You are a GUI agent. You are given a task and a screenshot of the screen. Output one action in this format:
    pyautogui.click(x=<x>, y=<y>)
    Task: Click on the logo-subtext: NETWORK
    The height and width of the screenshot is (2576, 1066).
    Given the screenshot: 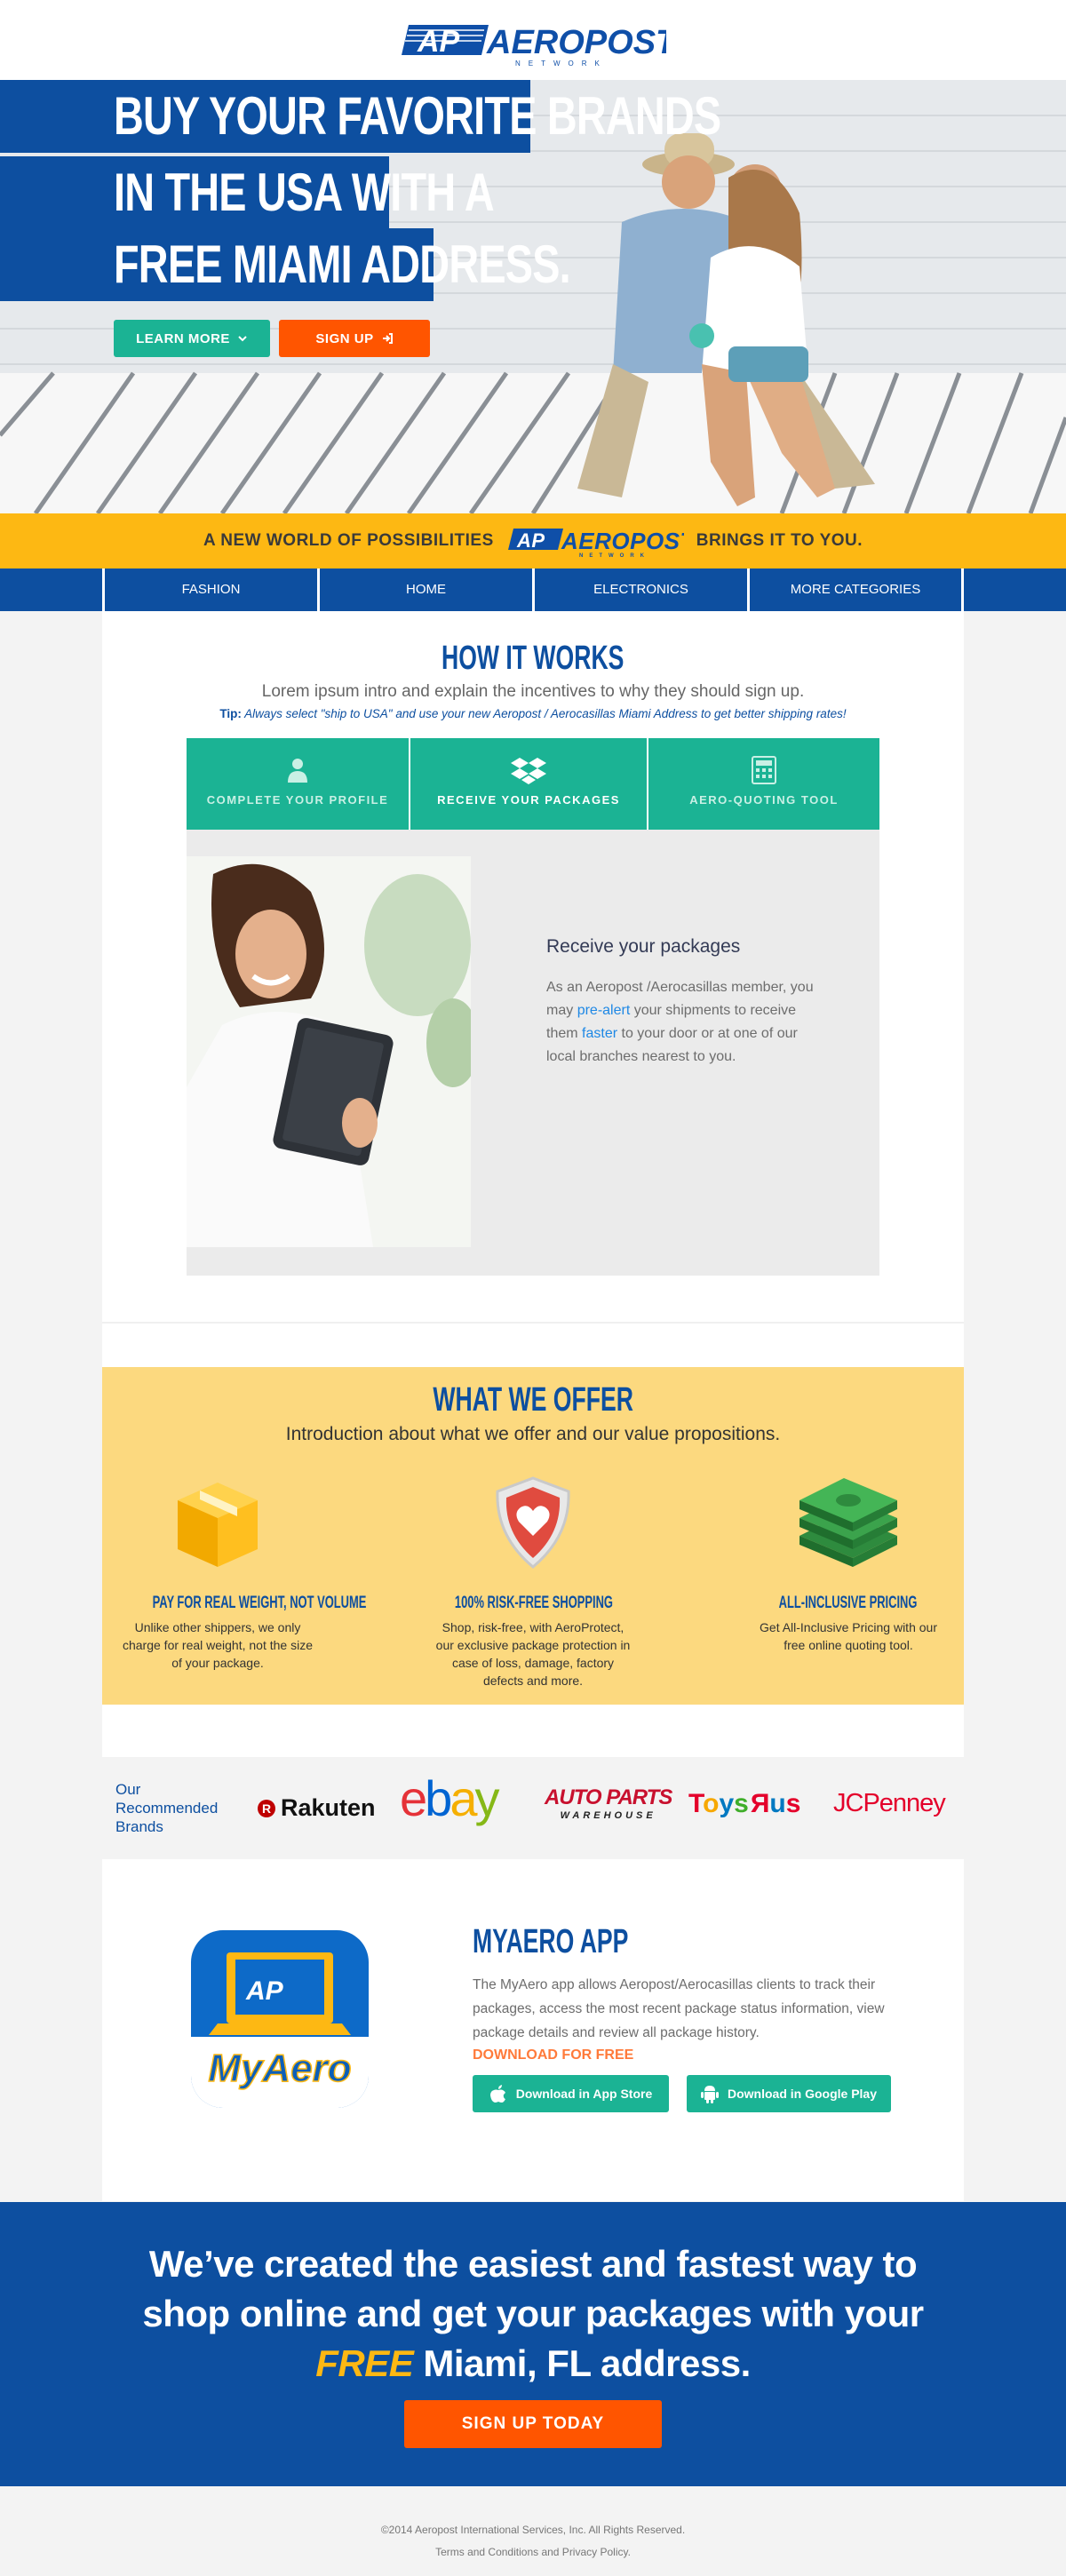 What is the action you would take?
    pyautogui.click(x=561, y=64)
    